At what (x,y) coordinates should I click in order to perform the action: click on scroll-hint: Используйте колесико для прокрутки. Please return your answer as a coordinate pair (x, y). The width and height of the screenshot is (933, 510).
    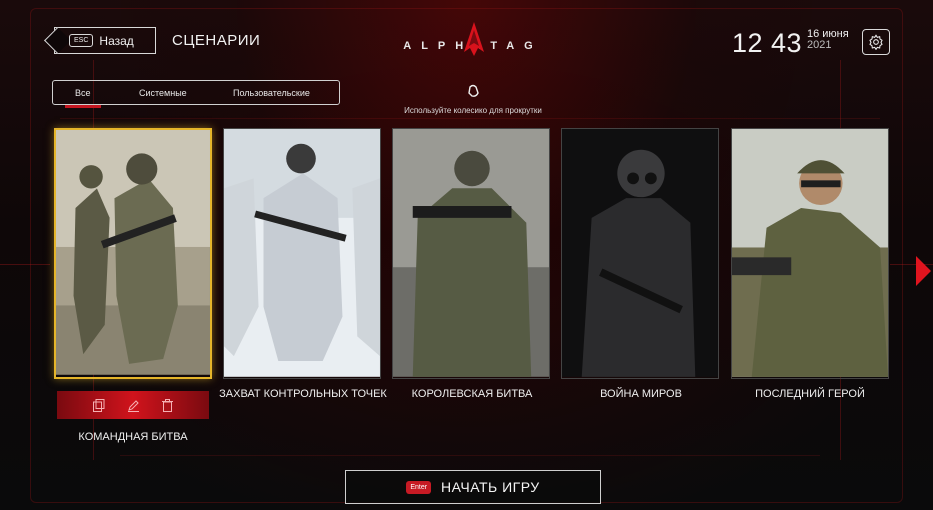
    Looking at the image, I should click on (473, 99).